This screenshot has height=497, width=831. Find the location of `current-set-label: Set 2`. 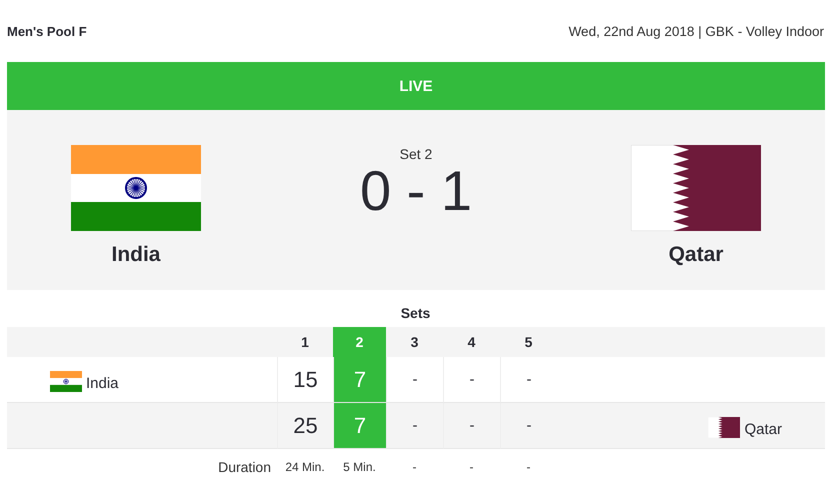

current-set-label: Set 2 is located at coordinates (416, 154).